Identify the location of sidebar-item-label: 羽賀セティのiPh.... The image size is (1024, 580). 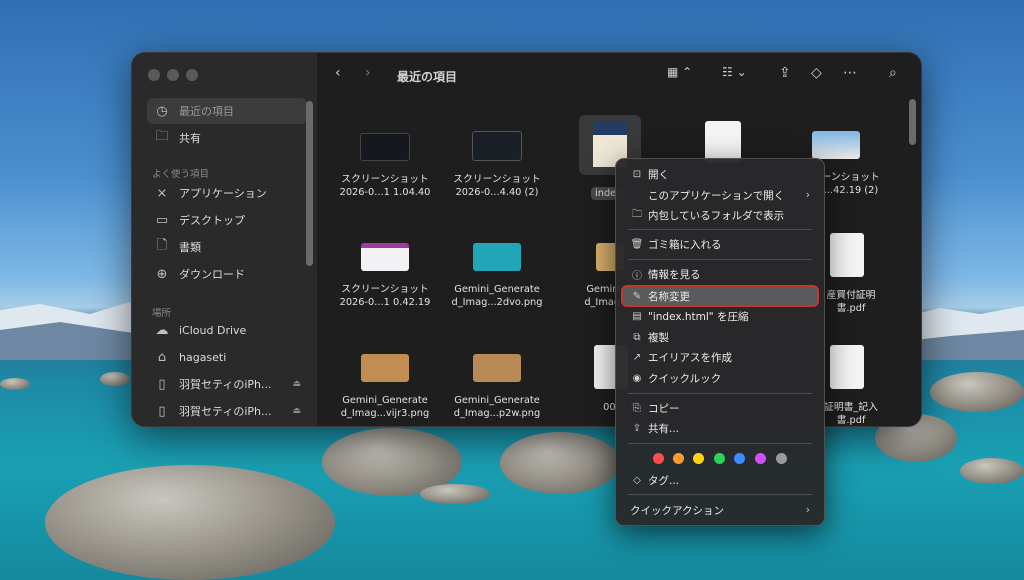
(225, 411).